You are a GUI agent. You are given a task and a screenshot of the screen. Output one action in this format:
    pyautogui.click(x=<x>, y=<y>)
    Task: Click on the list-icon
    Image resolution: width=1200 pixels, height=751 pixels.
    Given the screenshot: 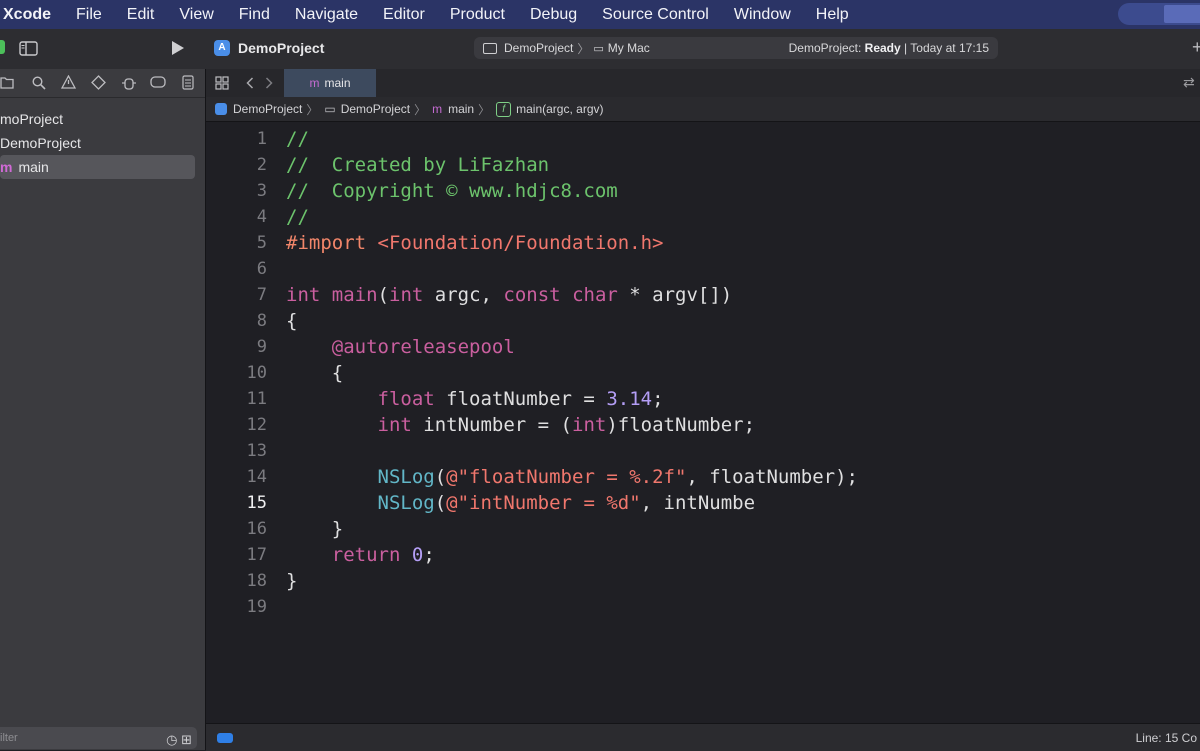 What is the action you would take?
    pyautogui.click(x=188, y=82)
    